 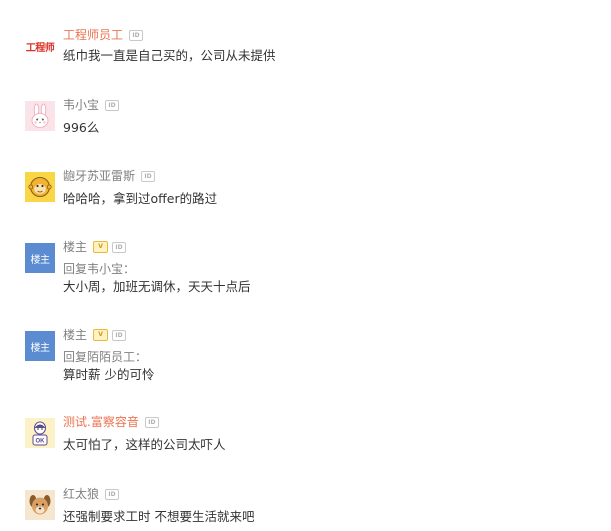 I want to click on dog-avatar, so click(x=40, y=505).